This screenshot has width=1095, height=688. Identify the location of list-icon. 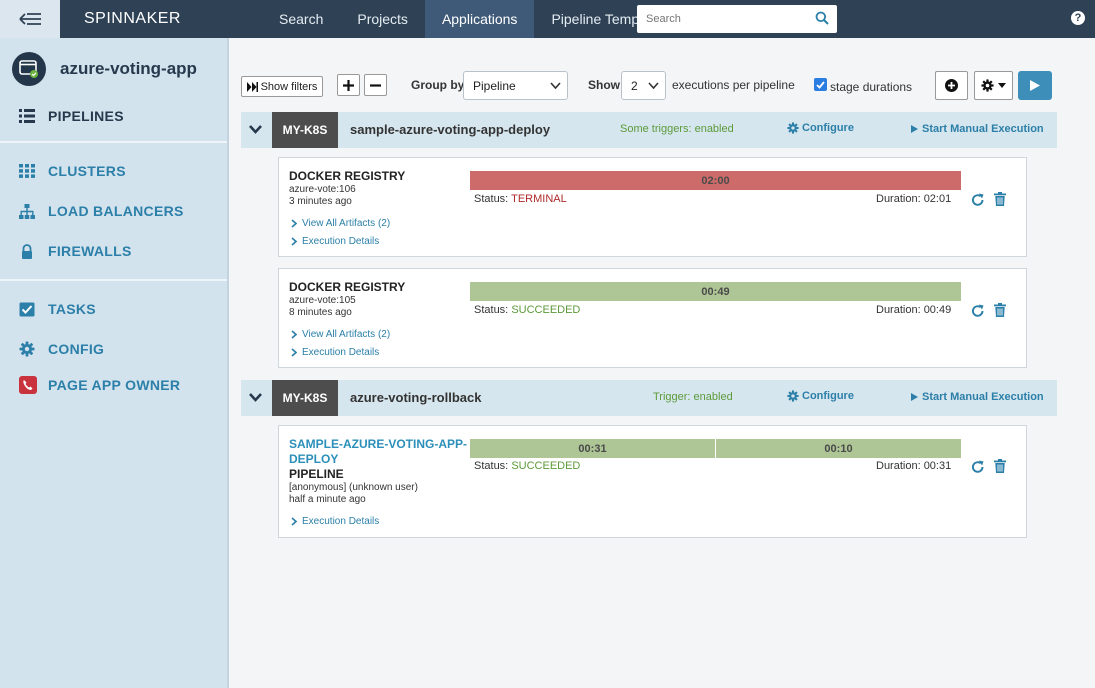
(27, 116).